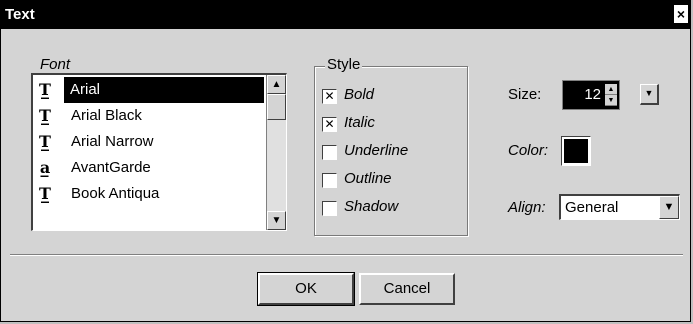  Describe the element at coordinates (306, 289) in the screenshot. I see `ok-button: OK` at that location.